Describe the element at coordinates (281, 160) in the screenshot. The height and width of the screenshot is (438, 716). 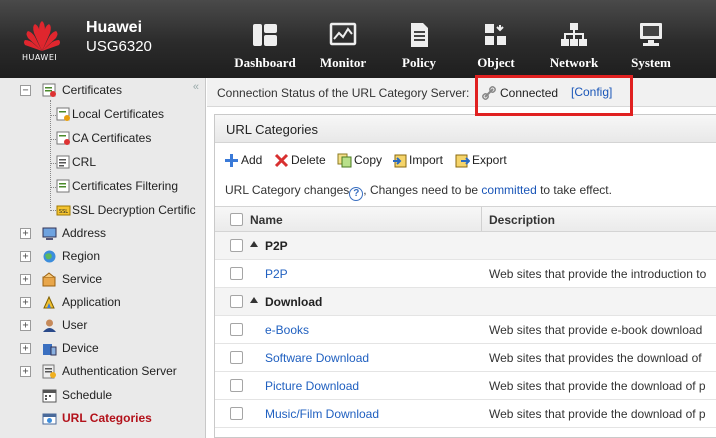
I see `delete-x-icon` at that location.